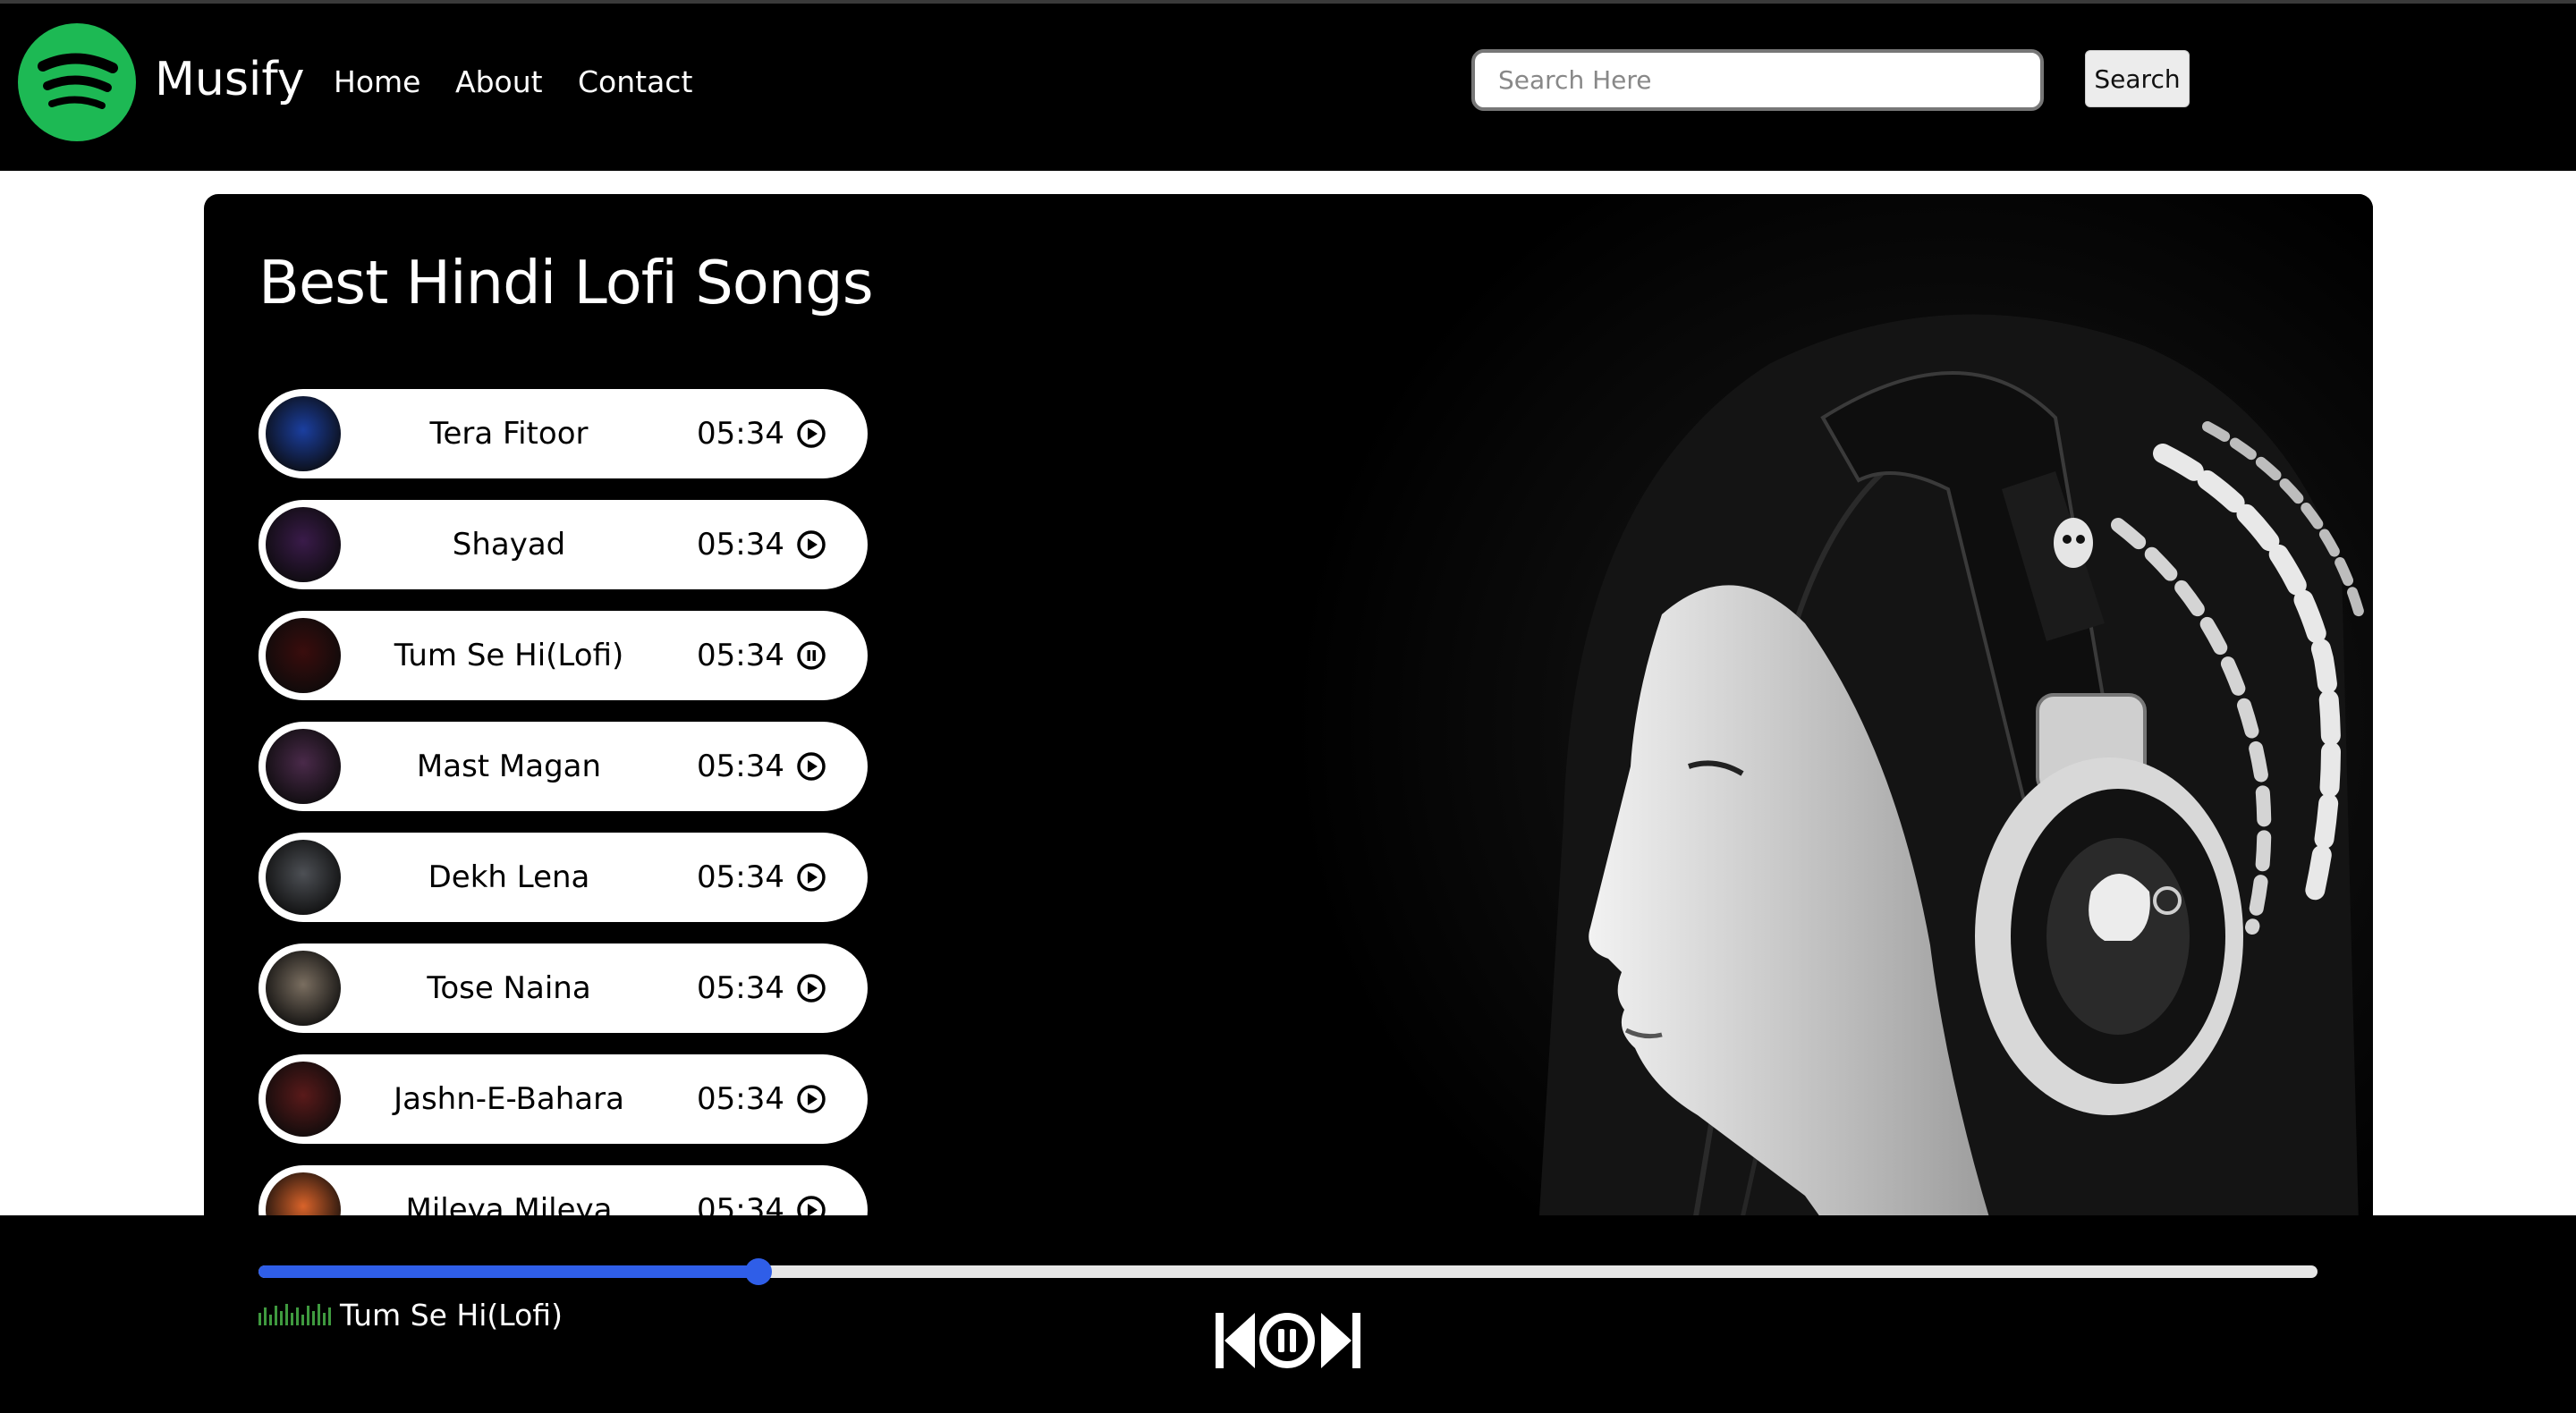  I want to click on search-button: Search, so click(2137, 78).